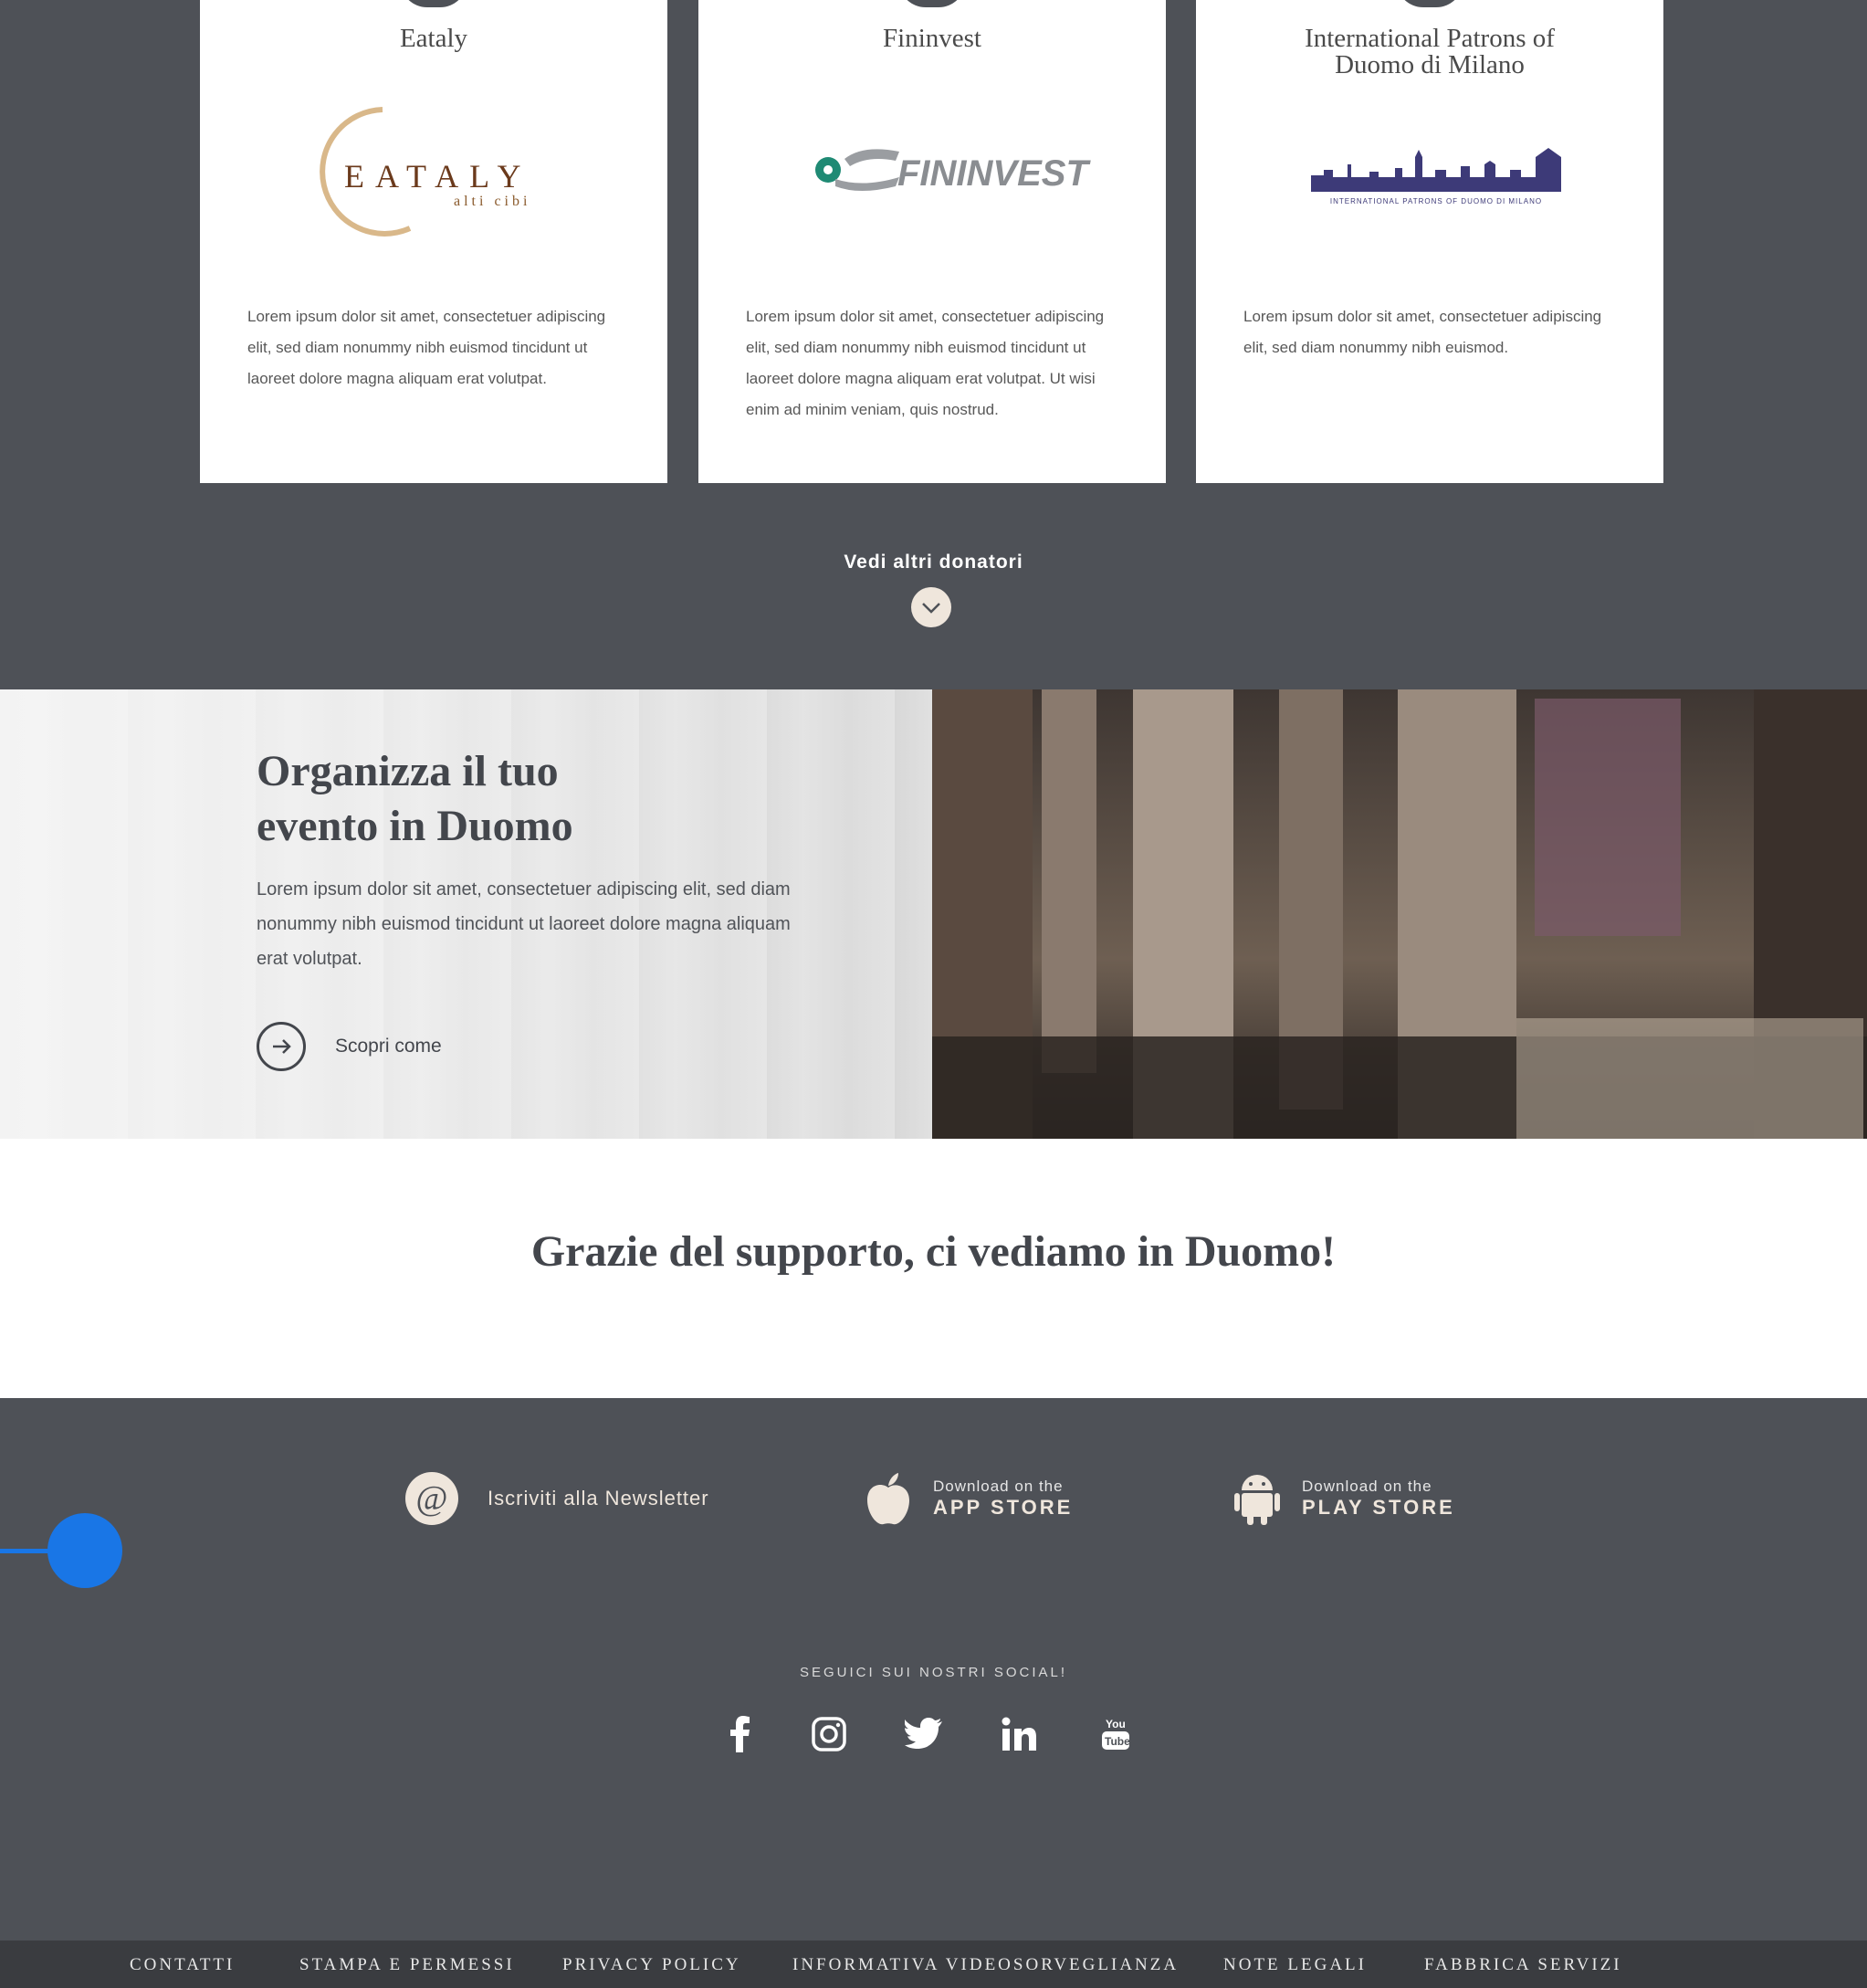  I want to click on at-icon: @, so click(431, 1498).